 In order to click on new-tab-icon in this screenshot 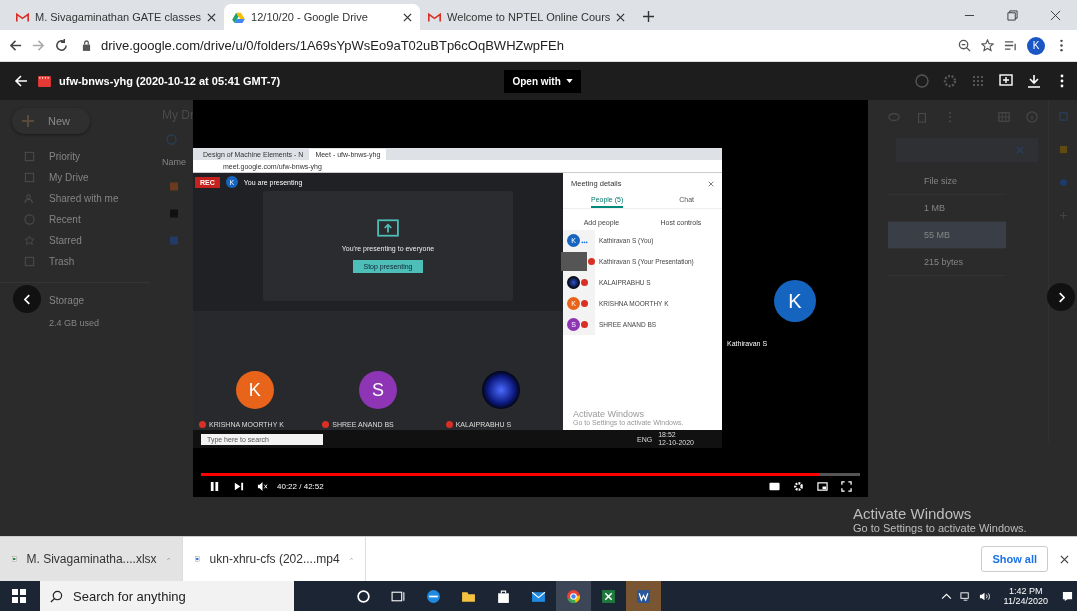, I will do `click(649, 16)`.